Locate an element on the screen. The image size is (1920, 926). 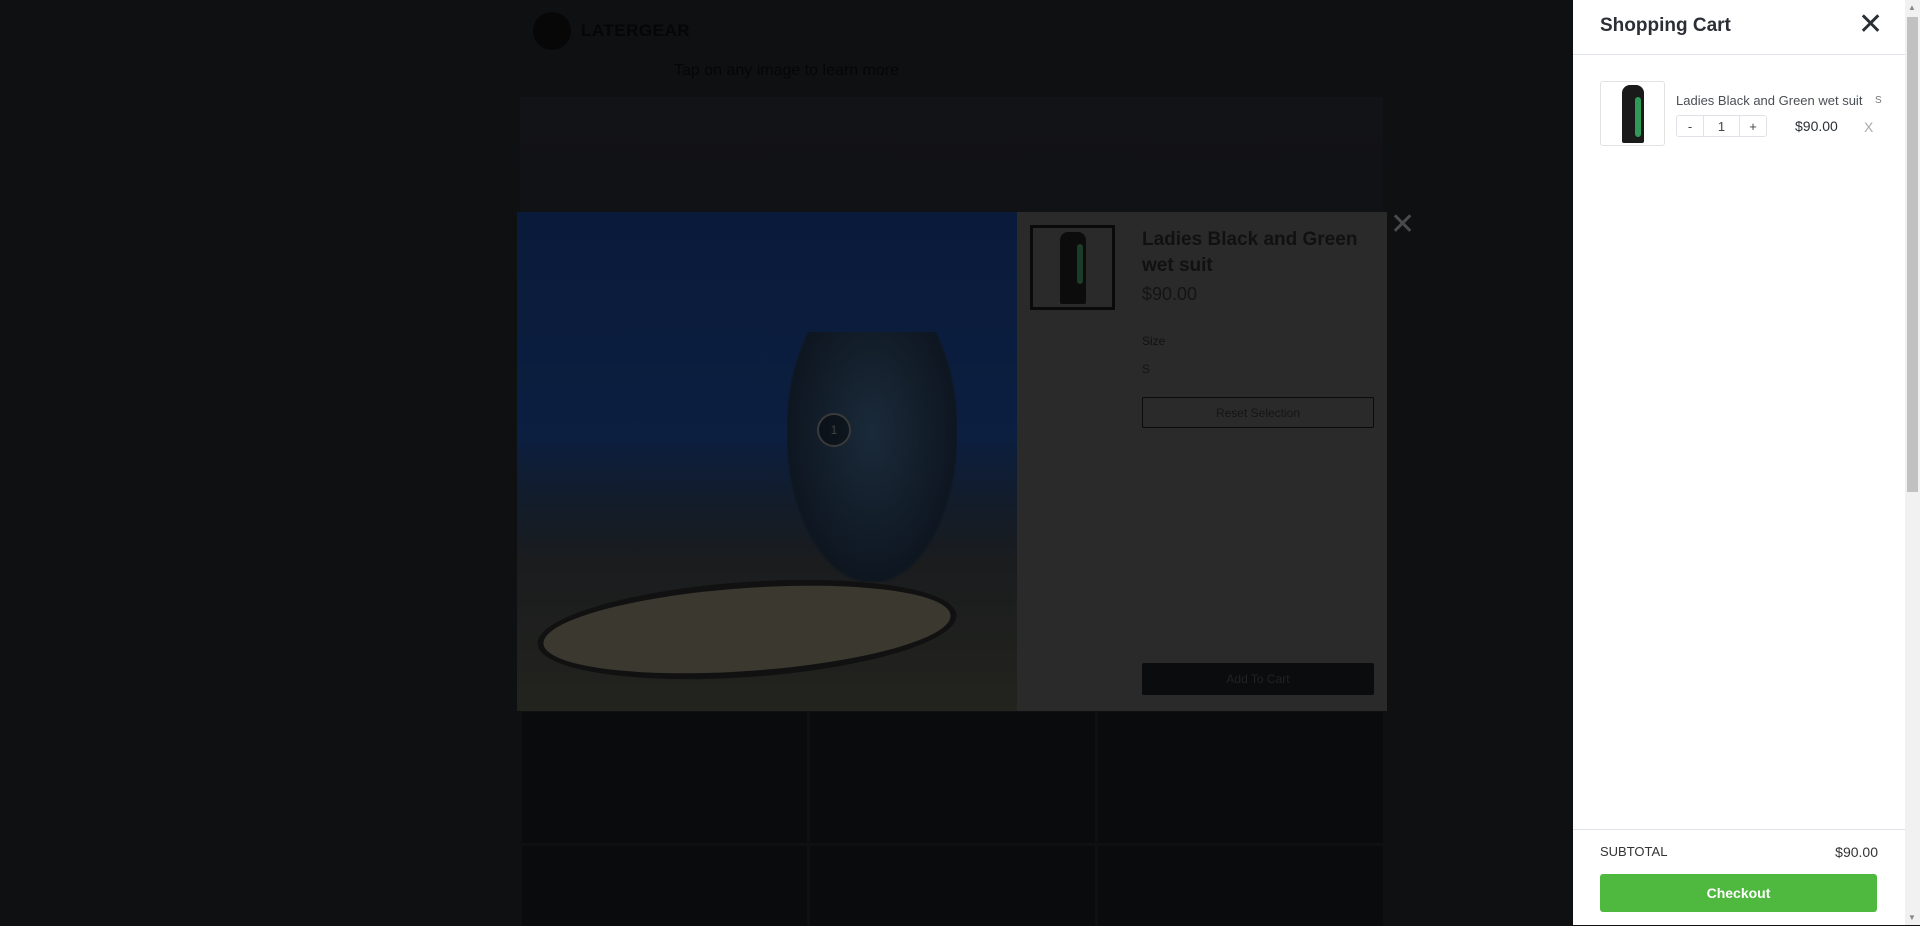
scrollbar: ▲ ▼ is located at coordinates (1912, 462).